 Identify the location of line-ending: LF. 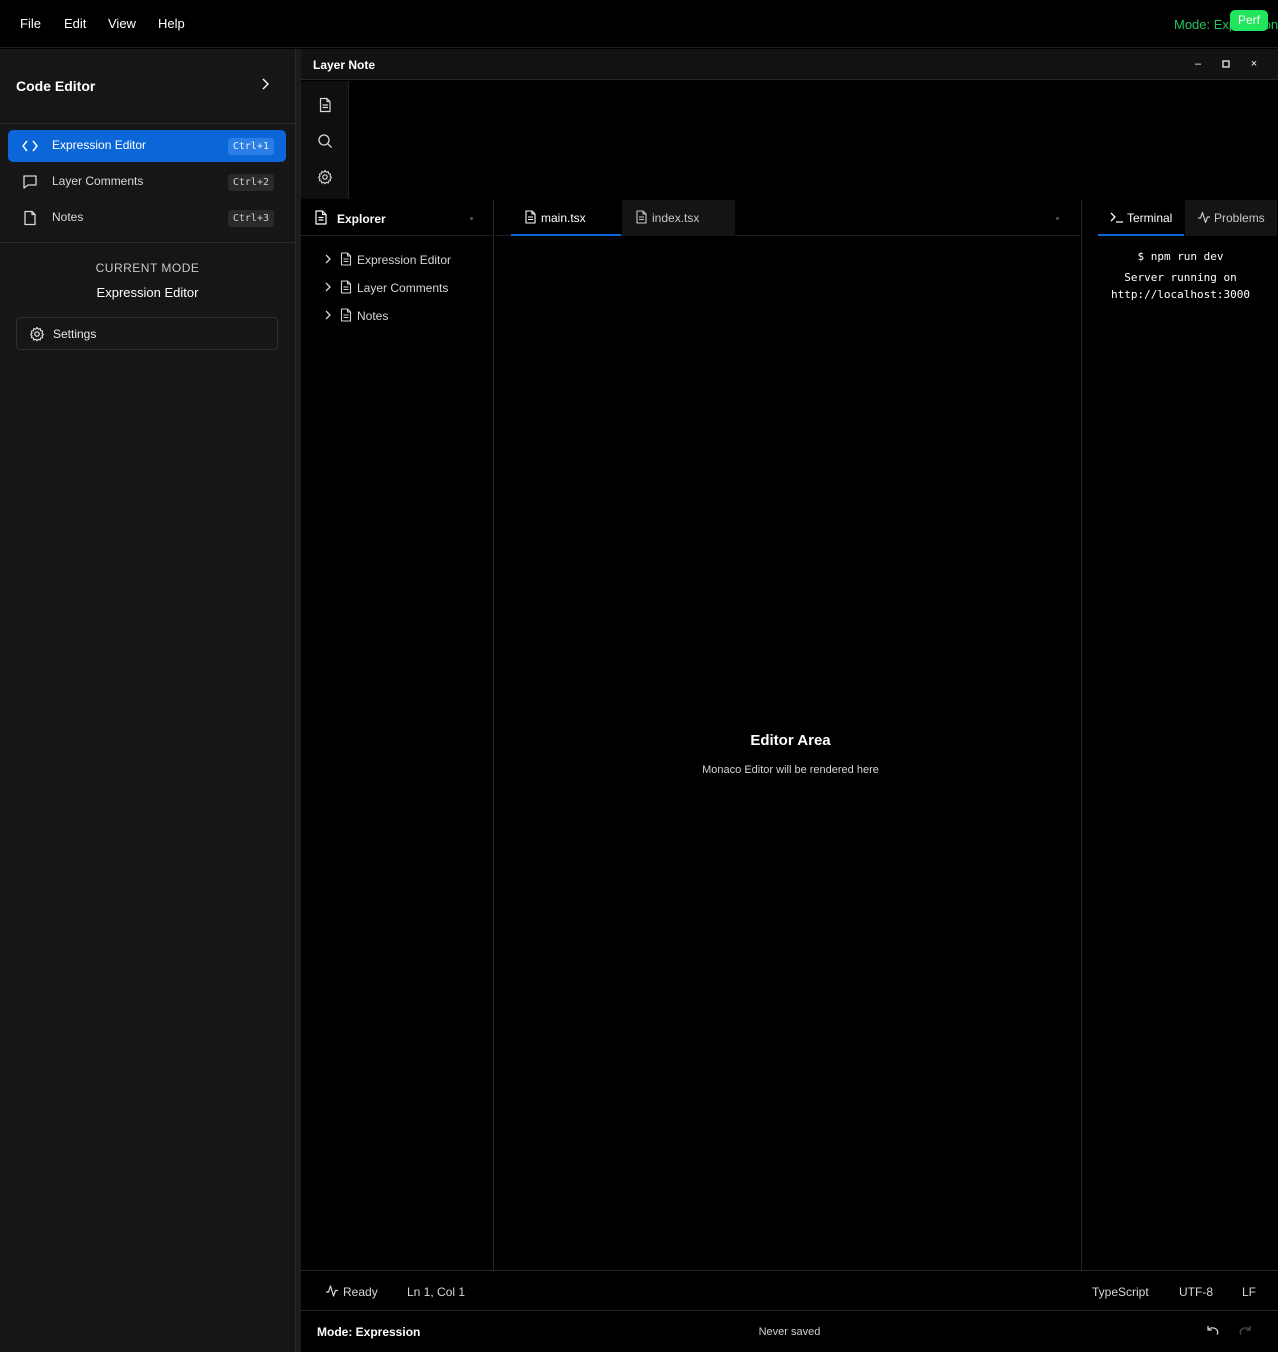
(1249, 1292).